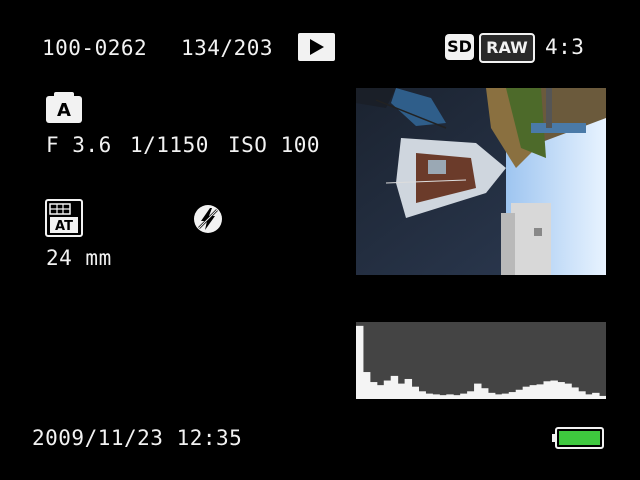 Image resolution: width=640 pixels, height=480 pixels. I want to click on histogram, so click(481, 360).